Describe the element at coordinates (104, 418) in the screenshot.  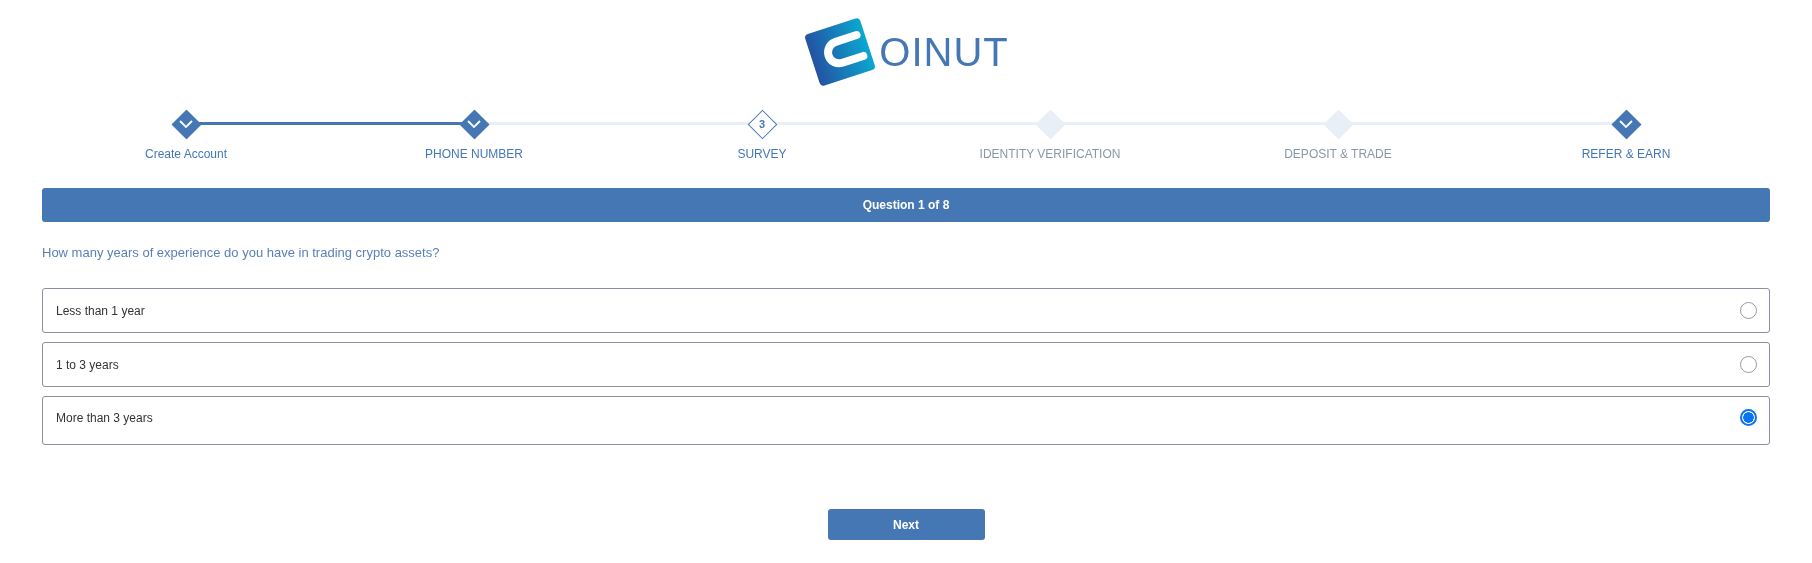
I see `option-label: More than 3 years` at that location.